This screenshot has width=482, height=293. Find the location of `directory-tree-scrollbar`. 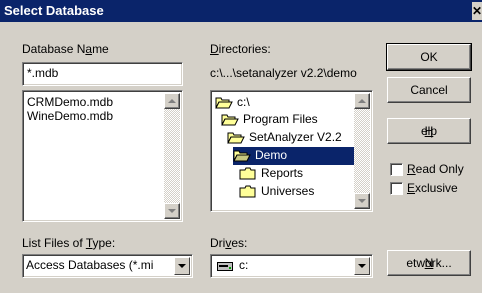

directory-tree-scrollbar is located at coordinates (362, 151).